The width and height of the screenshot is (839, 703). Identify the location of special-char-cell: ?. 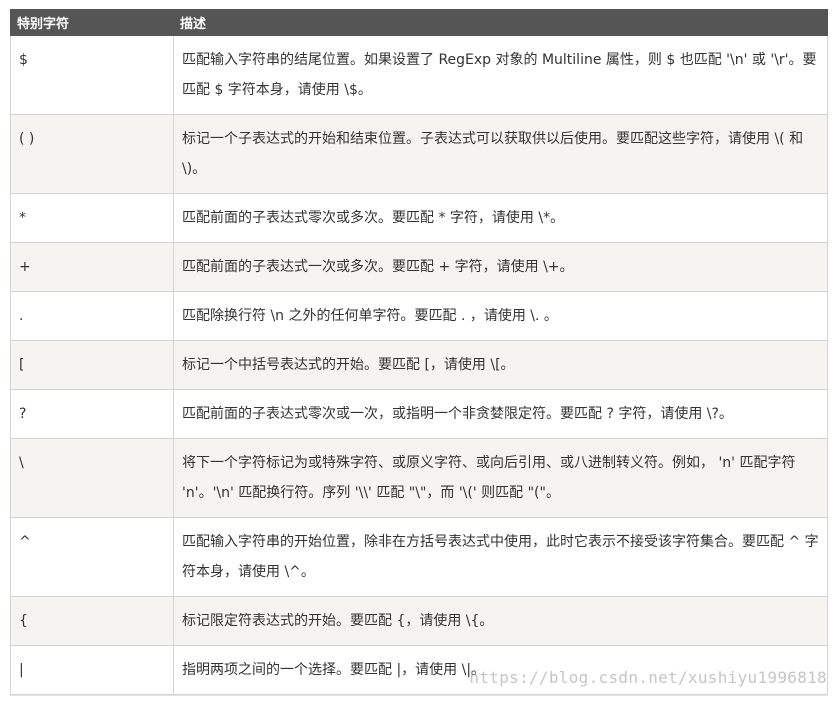
(92, 414).